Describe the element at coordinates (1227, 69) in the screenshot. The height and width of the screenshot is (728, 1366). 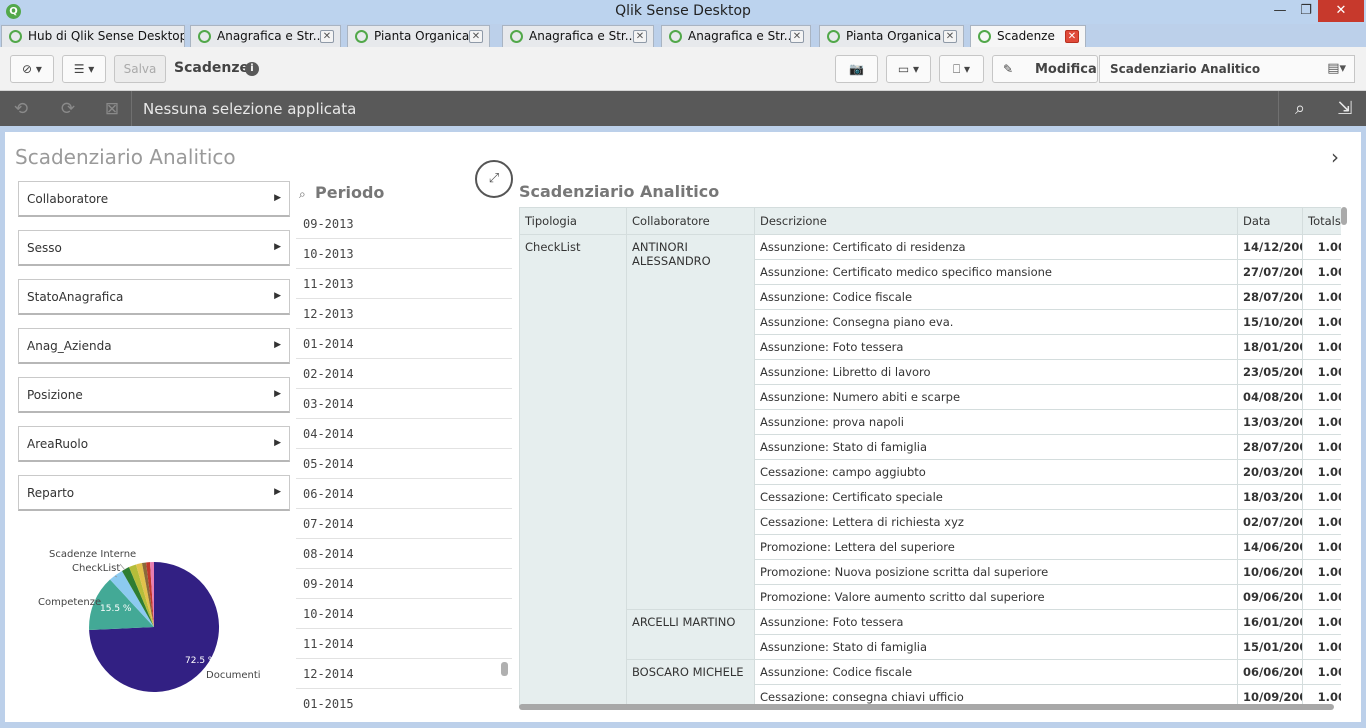
I see `sheet-selector: Scadenziario Analitico ▤▾` at that location.